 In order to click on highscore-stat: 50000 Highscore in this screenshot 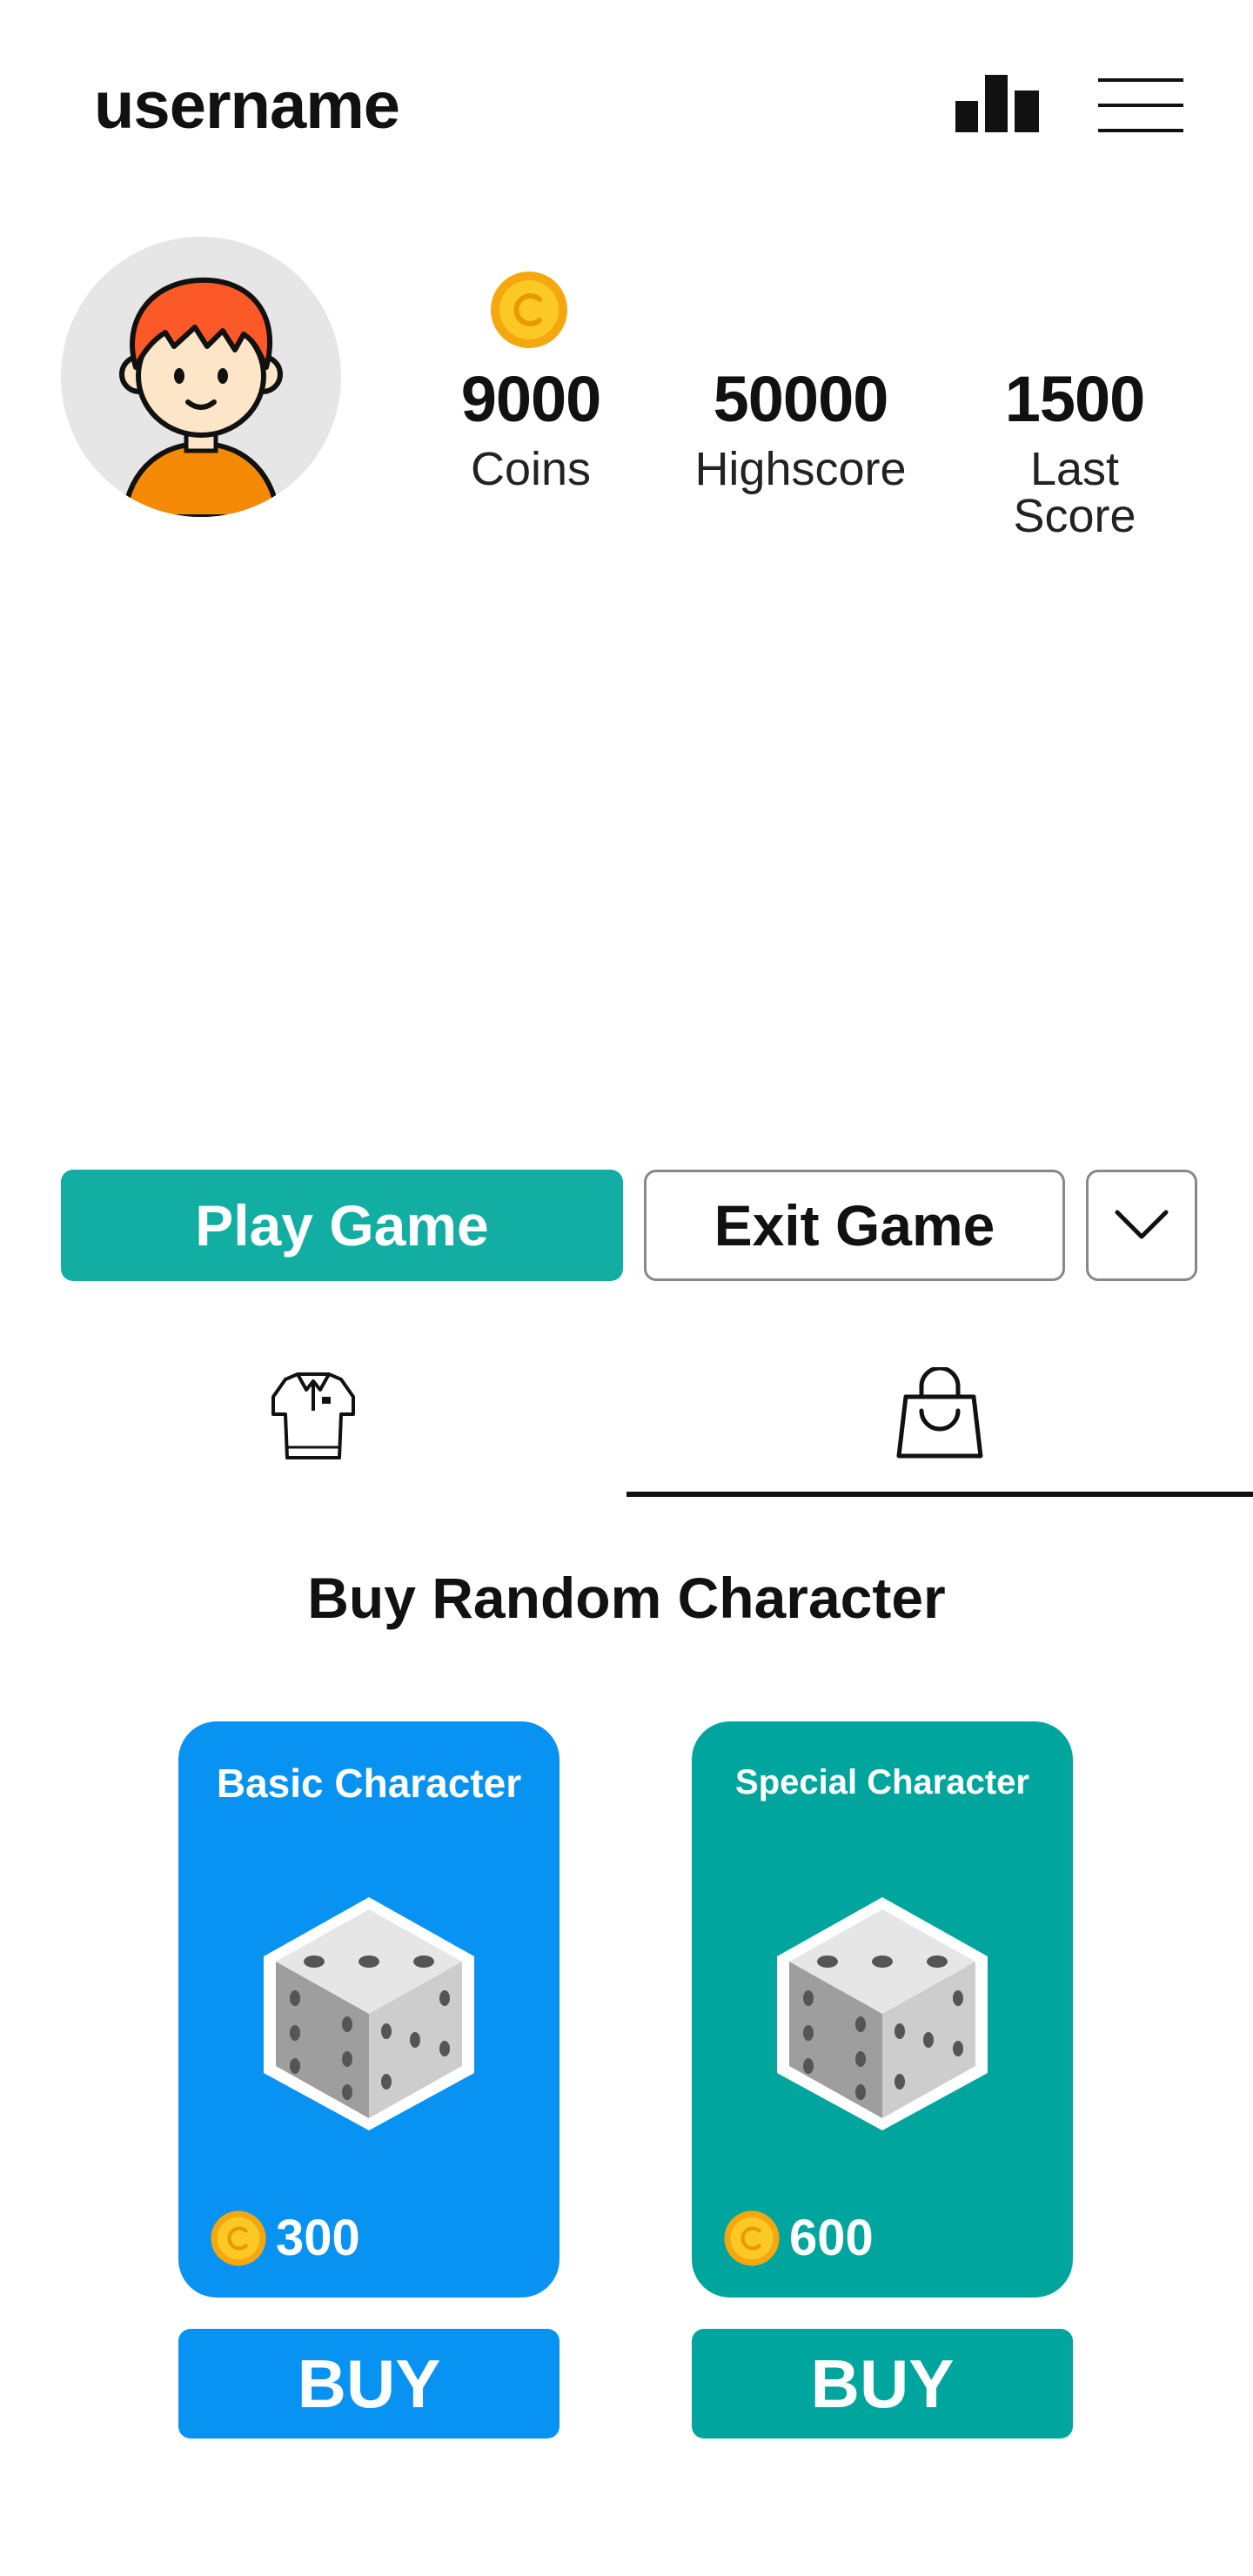, I will do `click(800, 430)`.